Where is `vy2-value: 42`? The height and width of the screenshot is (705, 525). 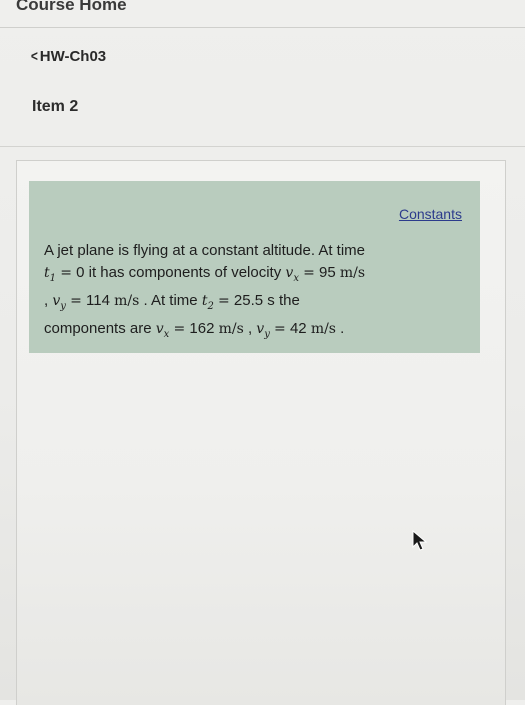
vy2-value: 42 is located at coordinates (298, 328).